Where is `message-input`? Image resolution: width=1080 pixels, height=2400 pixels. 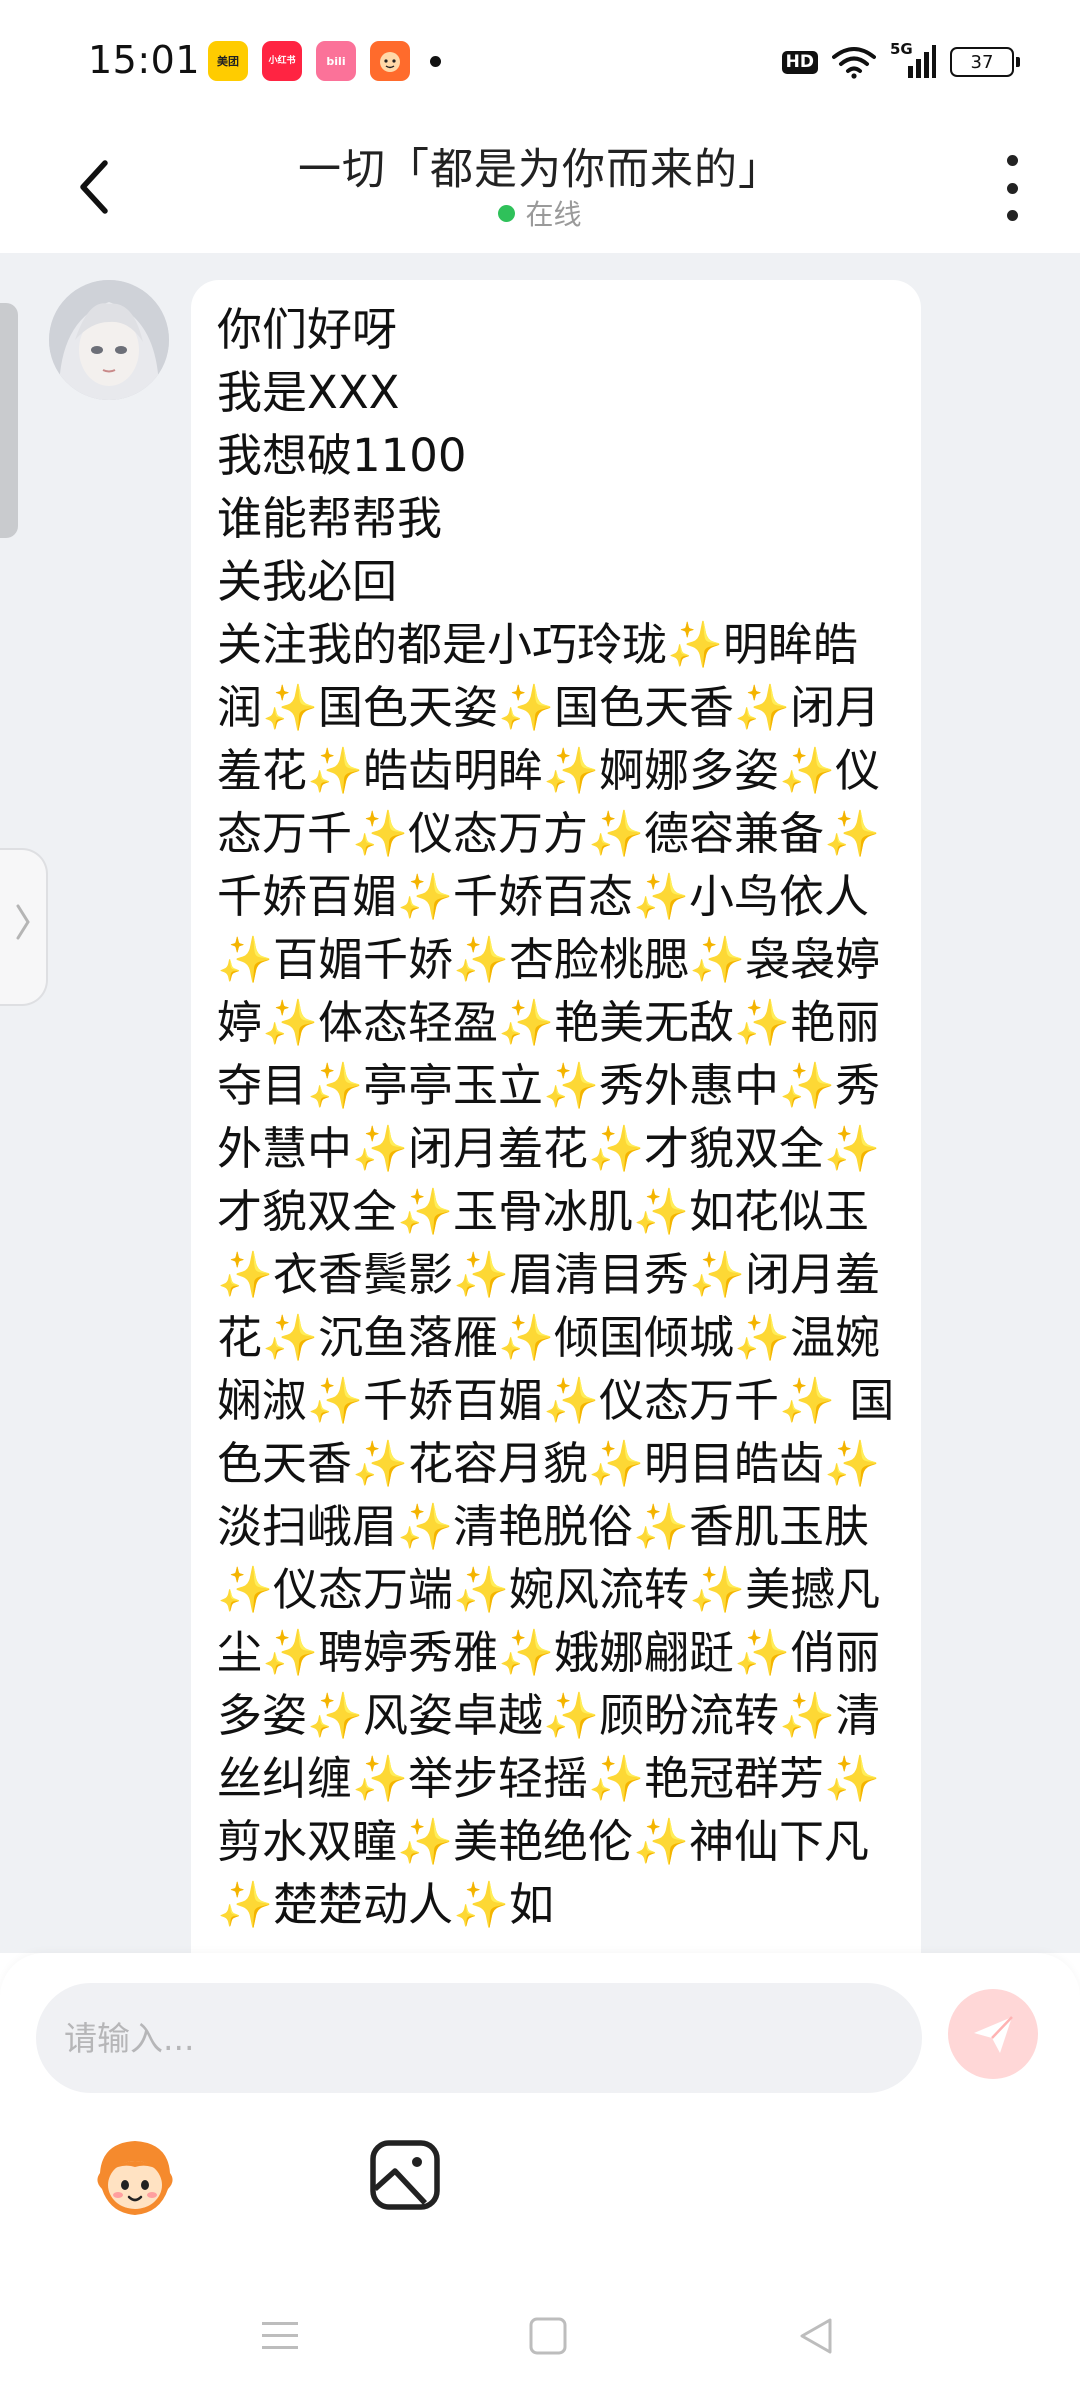
message-input is located at coordinates (493, 2038).